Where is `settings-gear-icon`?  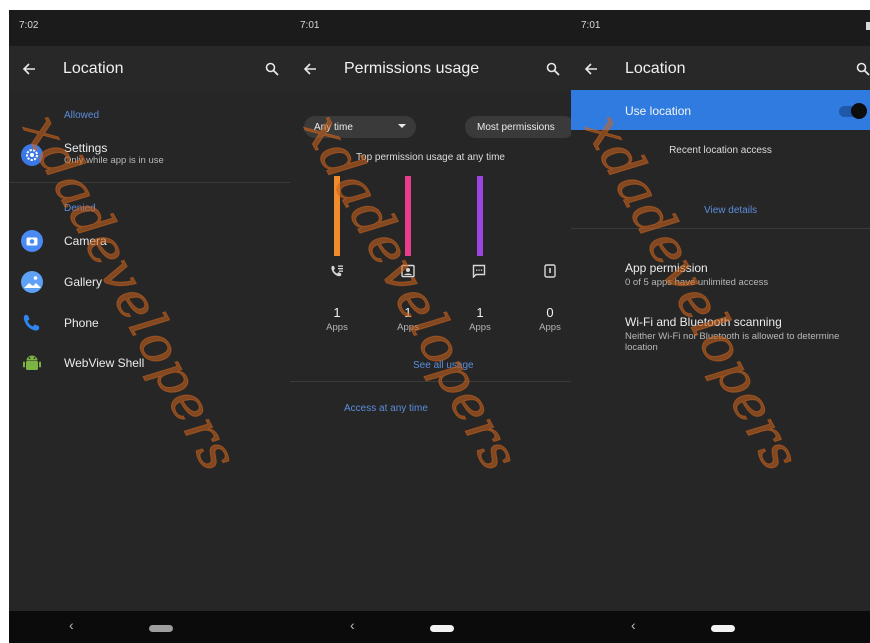
settings-gear-icon is located at coordinates (32, 155).